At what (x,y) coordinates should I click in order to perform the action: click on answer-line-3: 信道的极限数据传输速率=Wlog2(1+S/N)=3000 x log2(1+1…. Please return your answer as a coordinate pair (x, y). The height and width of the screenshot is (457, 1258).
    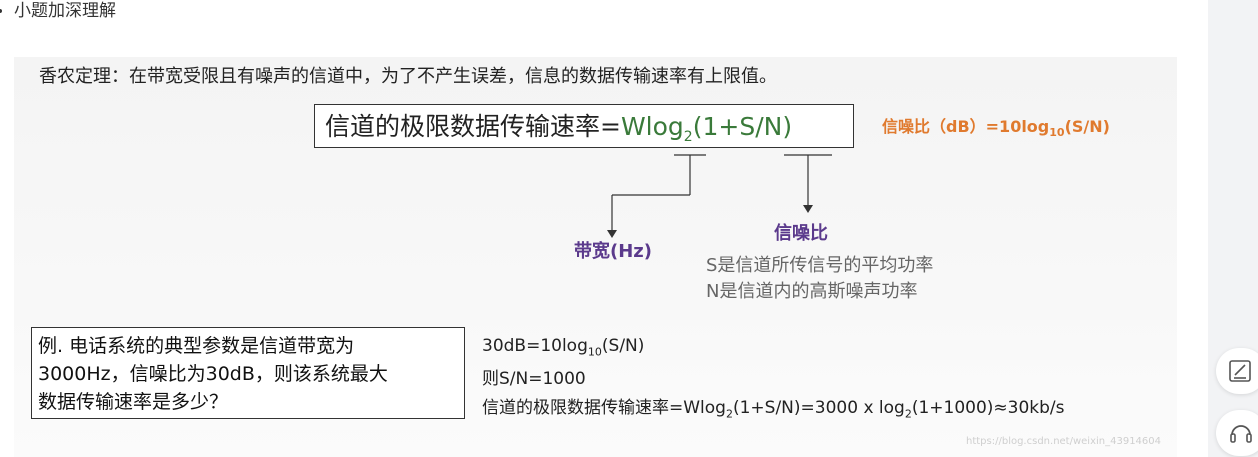
    Looking at the image, I should click on (773, 406).